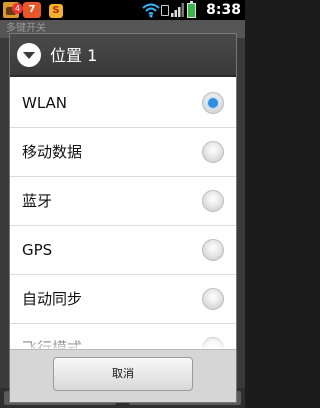  Describe the element at coordinates (52, 152) in the screenshot. I see `option-label: 移动数据` at that location.